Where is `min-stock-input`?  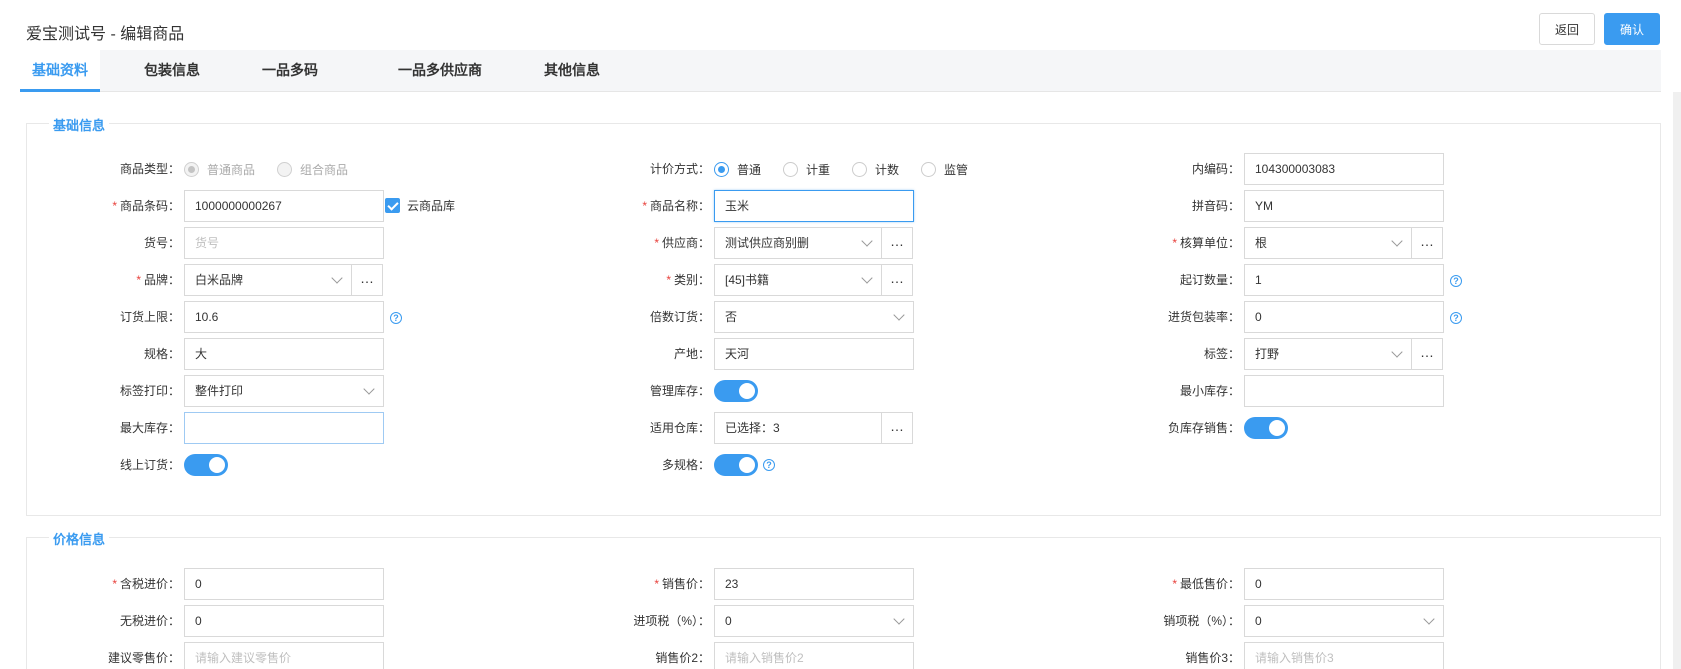 min-stock-input is located at coordinates (1344, 391).